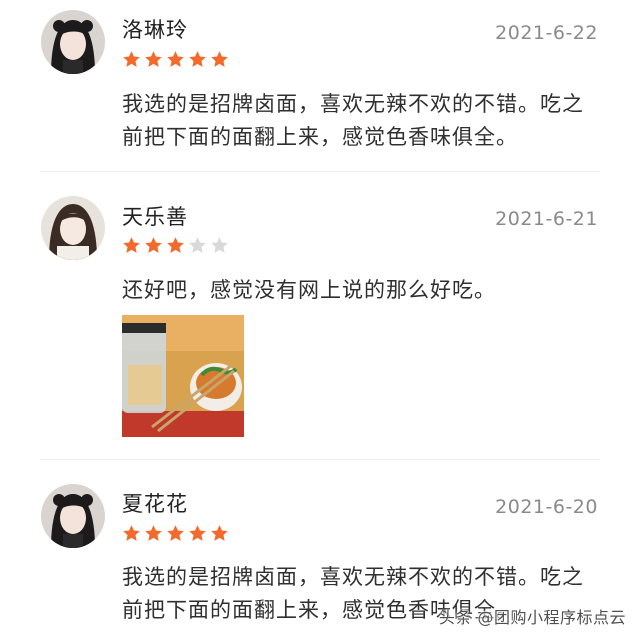 This screenshot has height=641, width=640. I want to click on review-date: 2021-6-20, so click(546, 507).